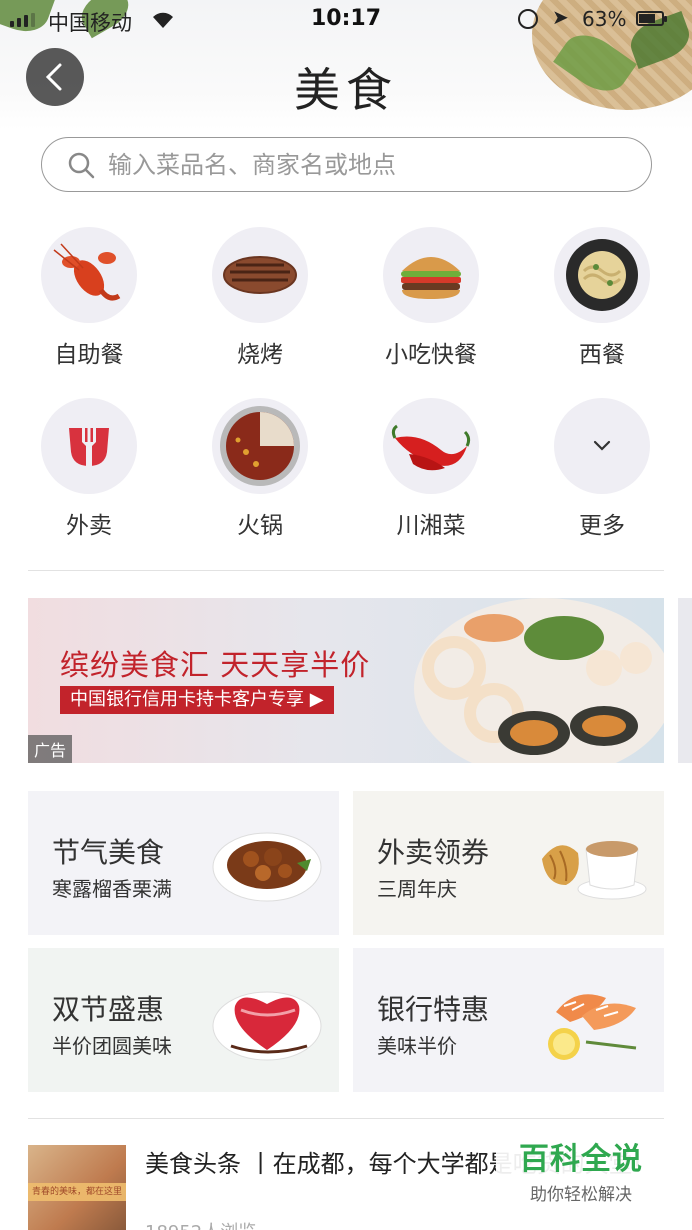  Describe the element at coordinates (508, 863) in the screenshot. I see `promo-card-takeout: 外卖领券 三周年庆` at that location.